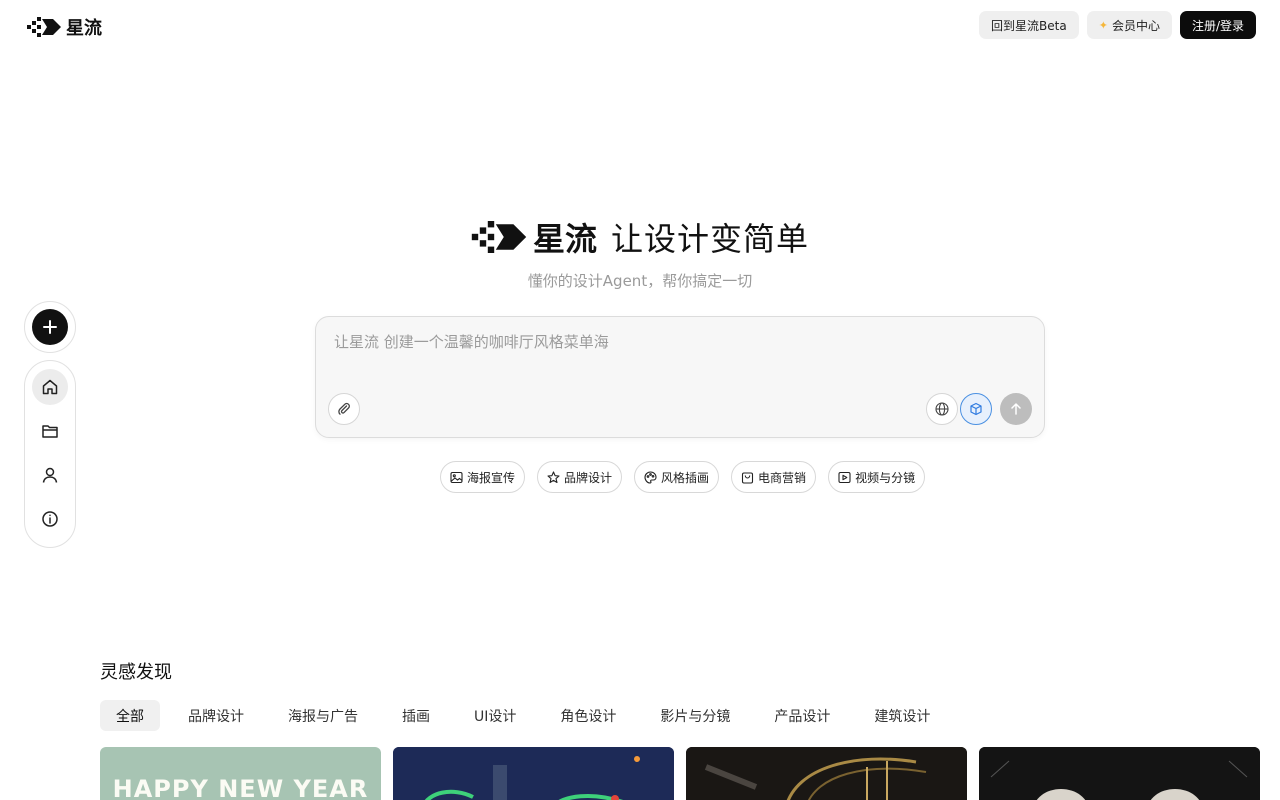 The image size is (1280, 800). I want to click on chip-poster: 海报宣传, so click(483, 477).